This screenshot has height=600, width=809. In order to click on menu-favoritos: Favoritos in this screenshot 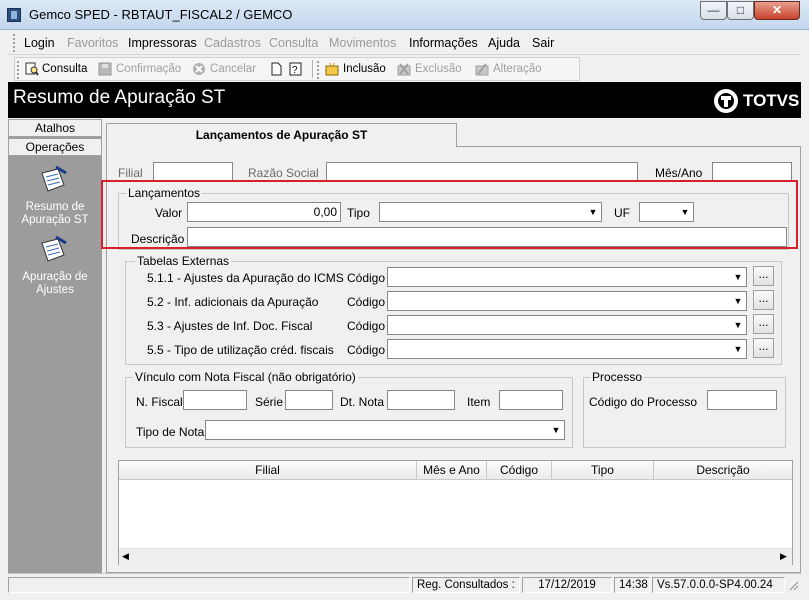, I will do `click(92, 43)`.